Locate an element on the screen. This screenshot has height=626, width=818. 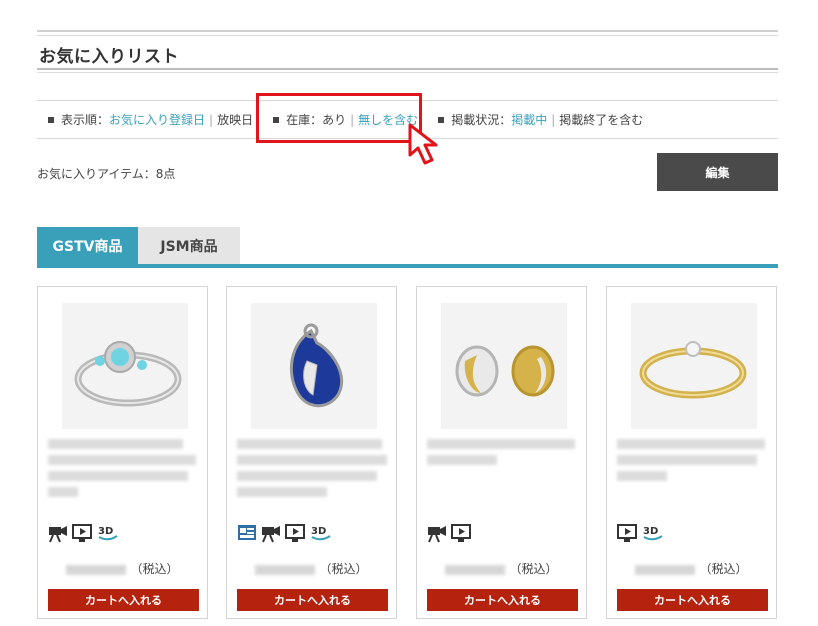
pendant-icon is located at coordinates (314, 366).